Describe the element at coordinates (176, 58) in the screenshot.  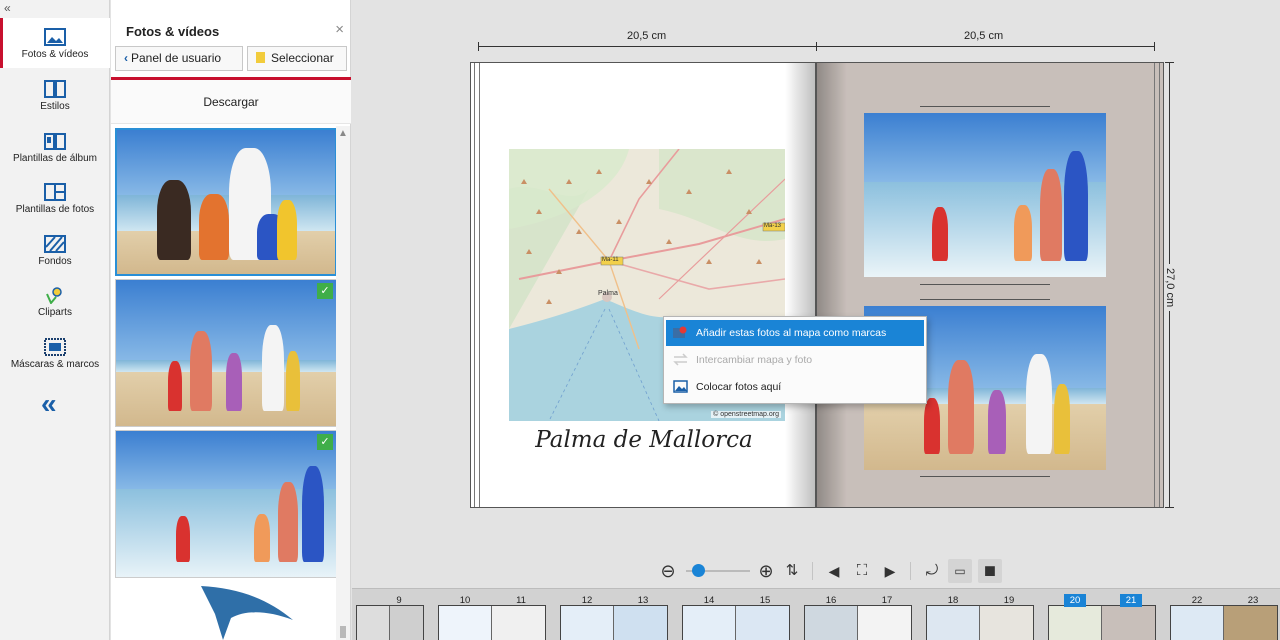
I see `user-panel-label: Panel de usuario` at that location.